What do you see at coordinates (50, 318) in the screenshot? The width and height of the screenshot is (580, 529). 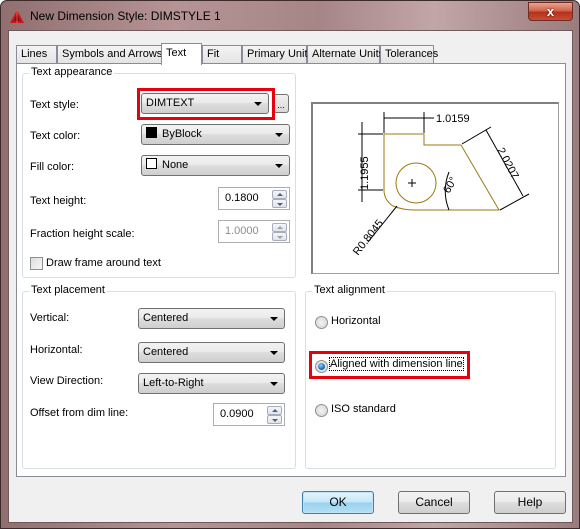 I see `vertical-label: Vertical:` at bounding box center [50, 318].